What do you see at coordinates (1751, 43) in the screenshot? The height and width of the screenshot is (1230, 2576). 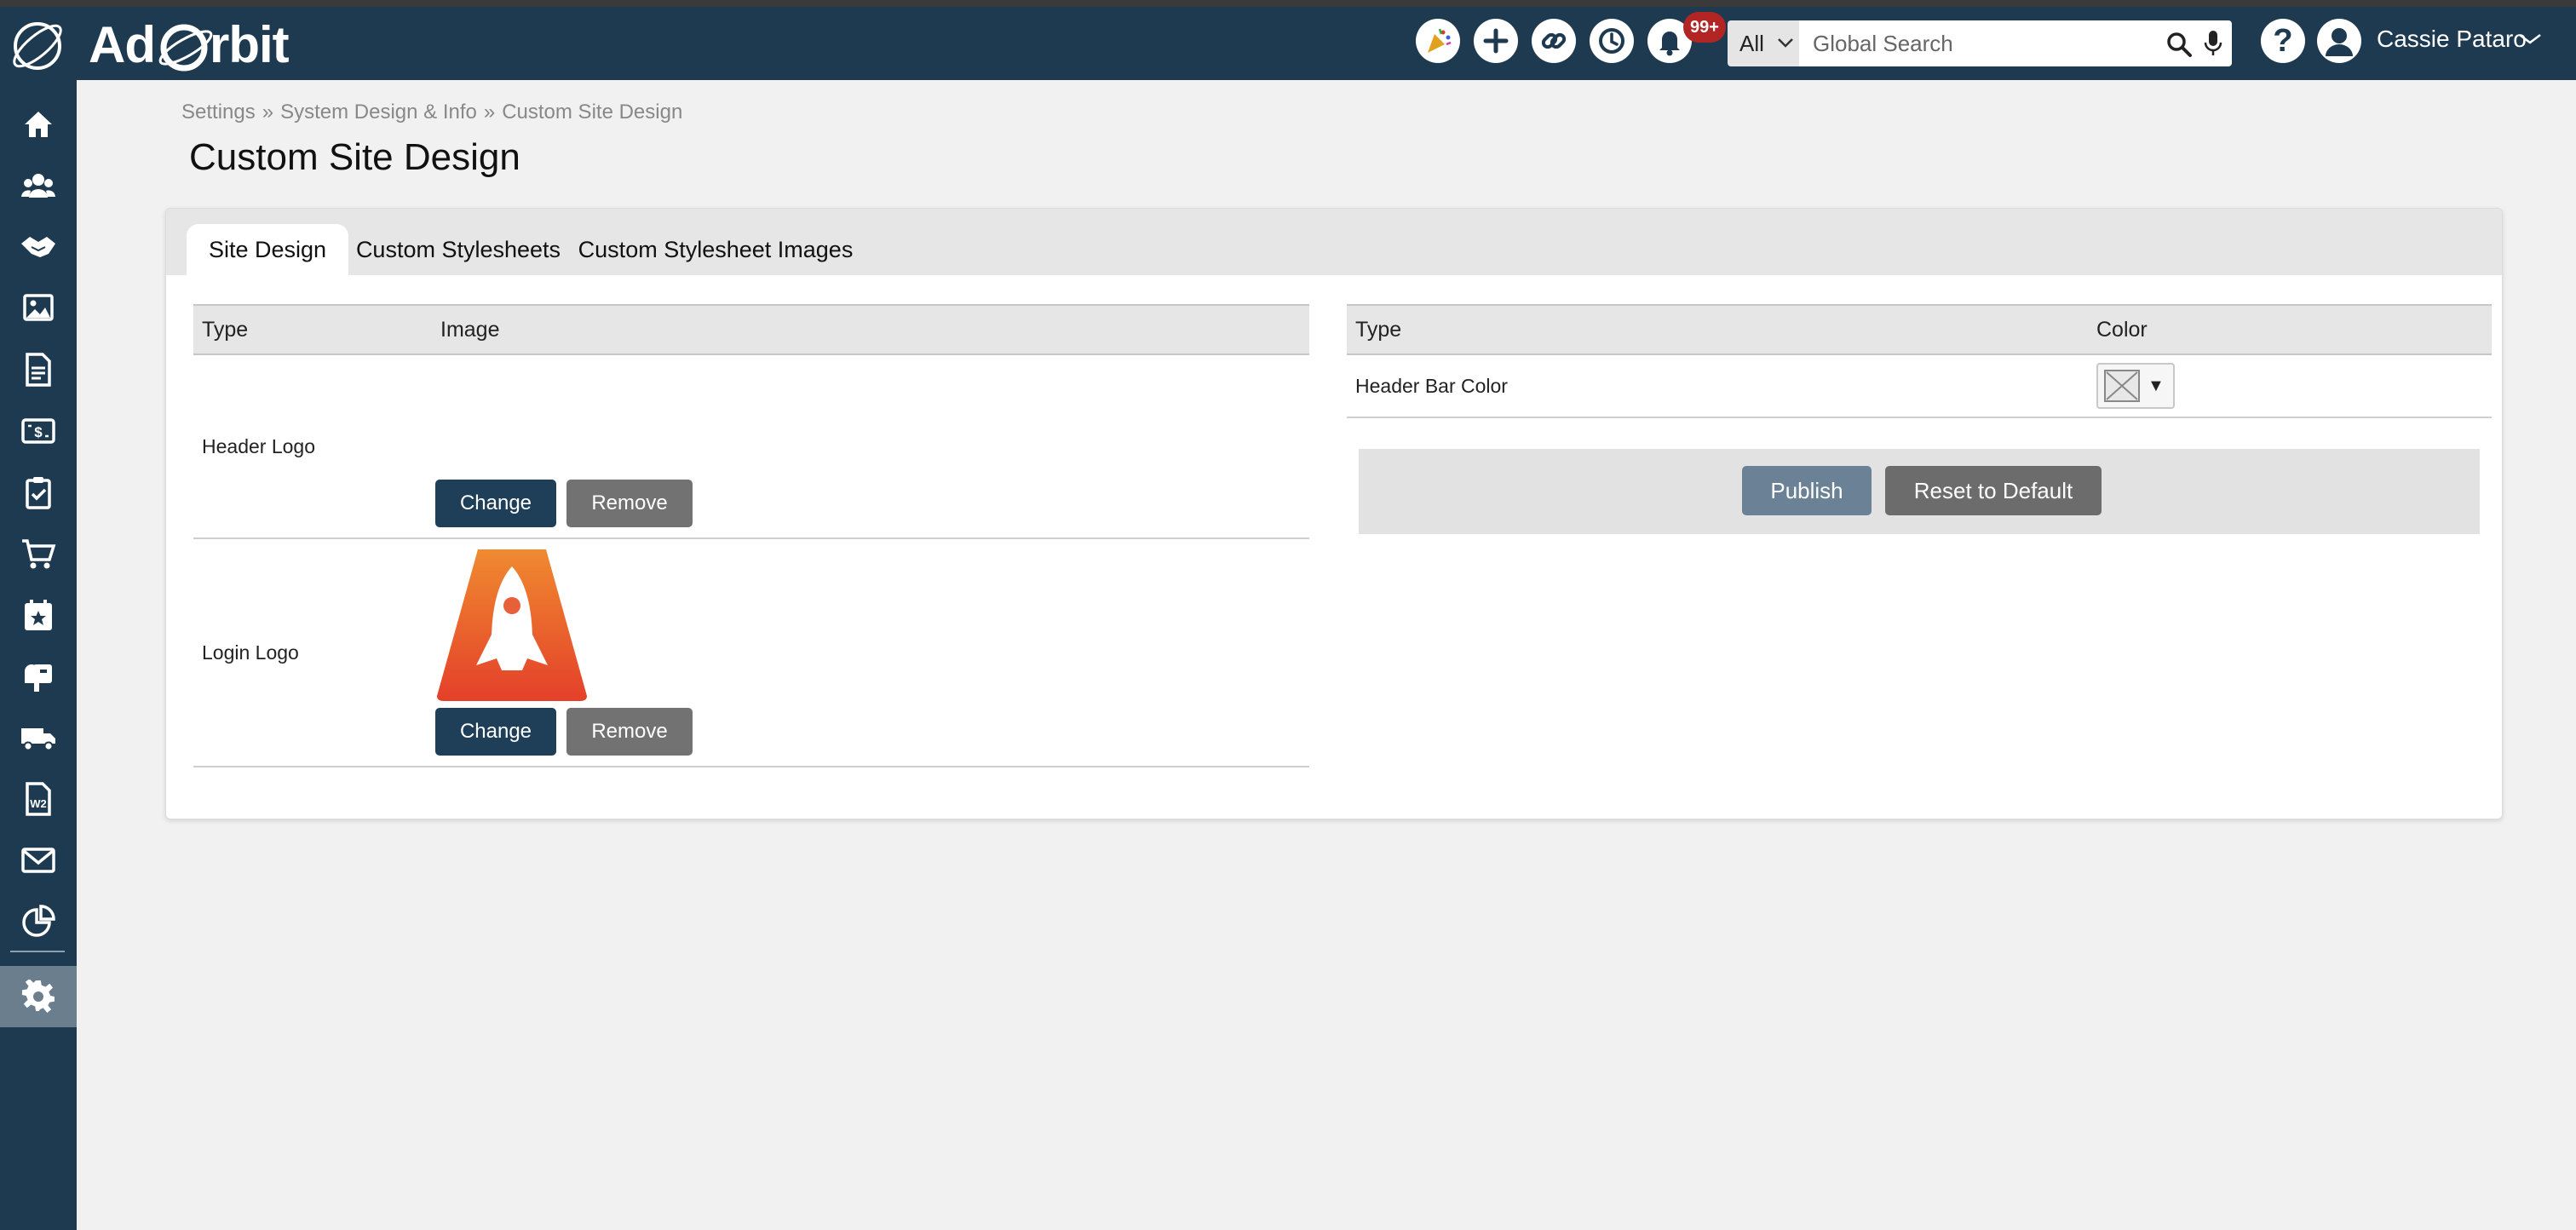 I see `search-scope-value: All` at bounding box center [1751, 43].